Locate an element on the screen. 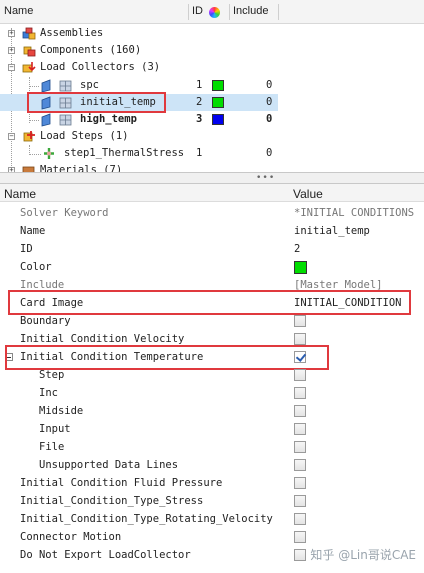 The width and height of the screenshot is (424, 573). tree-item-components: + Components (160) is located at coordinates (212, 50).